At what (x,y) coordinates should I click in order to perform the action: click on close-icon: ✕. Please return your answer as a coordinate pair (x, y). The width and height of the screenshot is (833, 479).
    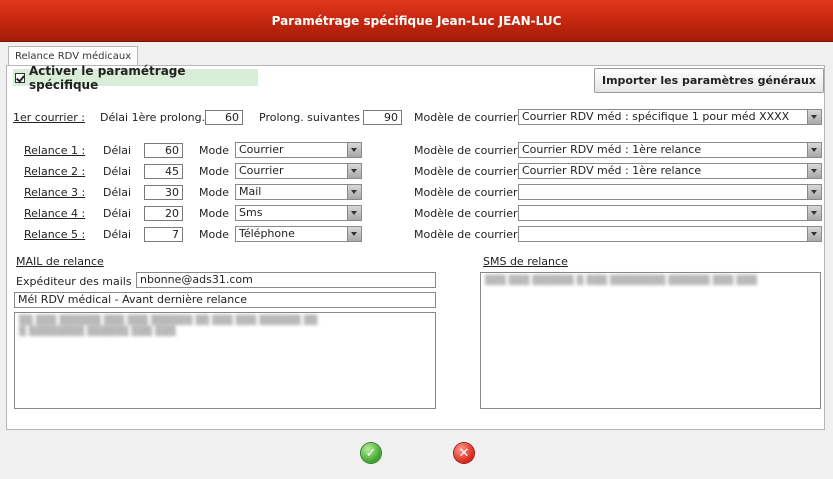
    Looking at the image, I should click on (464, 453).